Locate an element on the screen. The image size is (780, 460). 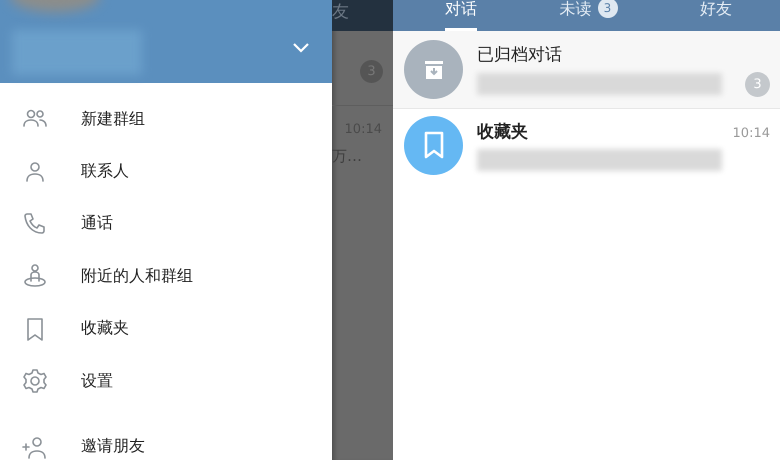
menu-item: 邀请朋友 is located at coordinates (166, 440).